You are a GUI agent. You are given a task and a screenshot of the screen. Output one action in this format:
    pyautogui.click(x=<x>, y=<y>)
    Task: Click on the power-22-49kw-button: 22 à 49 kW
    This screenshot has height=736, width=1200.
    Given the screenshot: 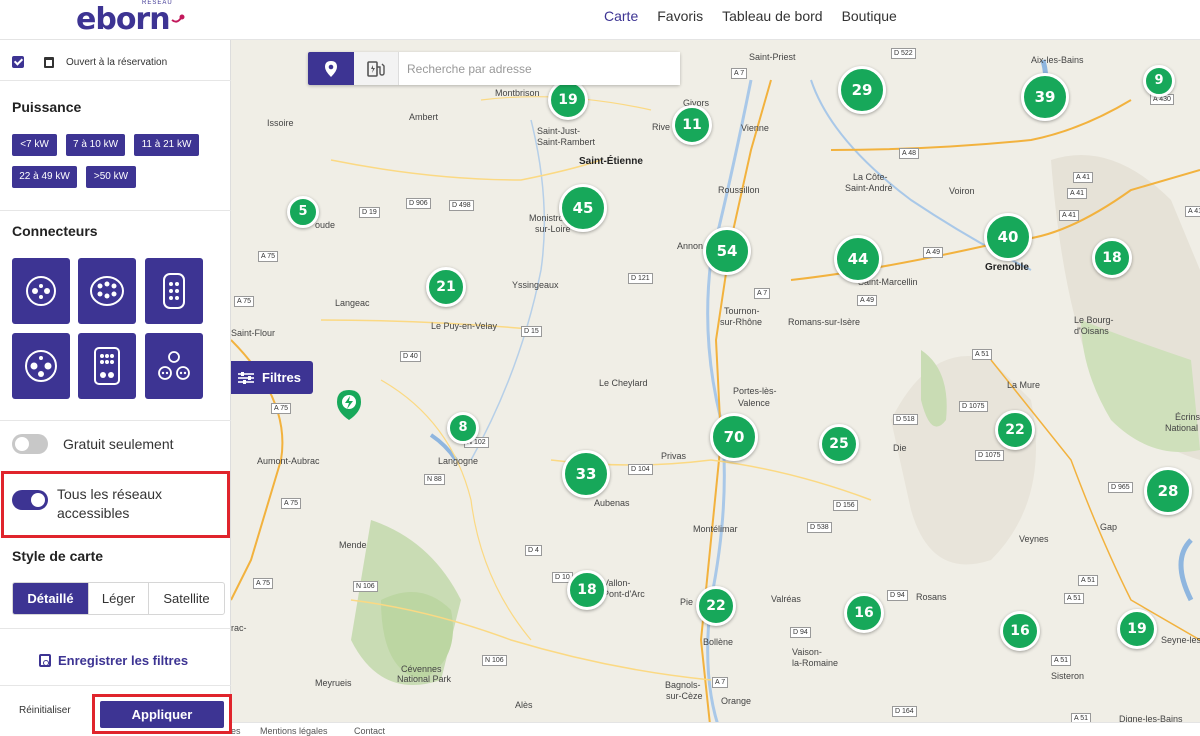 What is the action you would take?
    pyautogui.click(x=44, y=177)
    